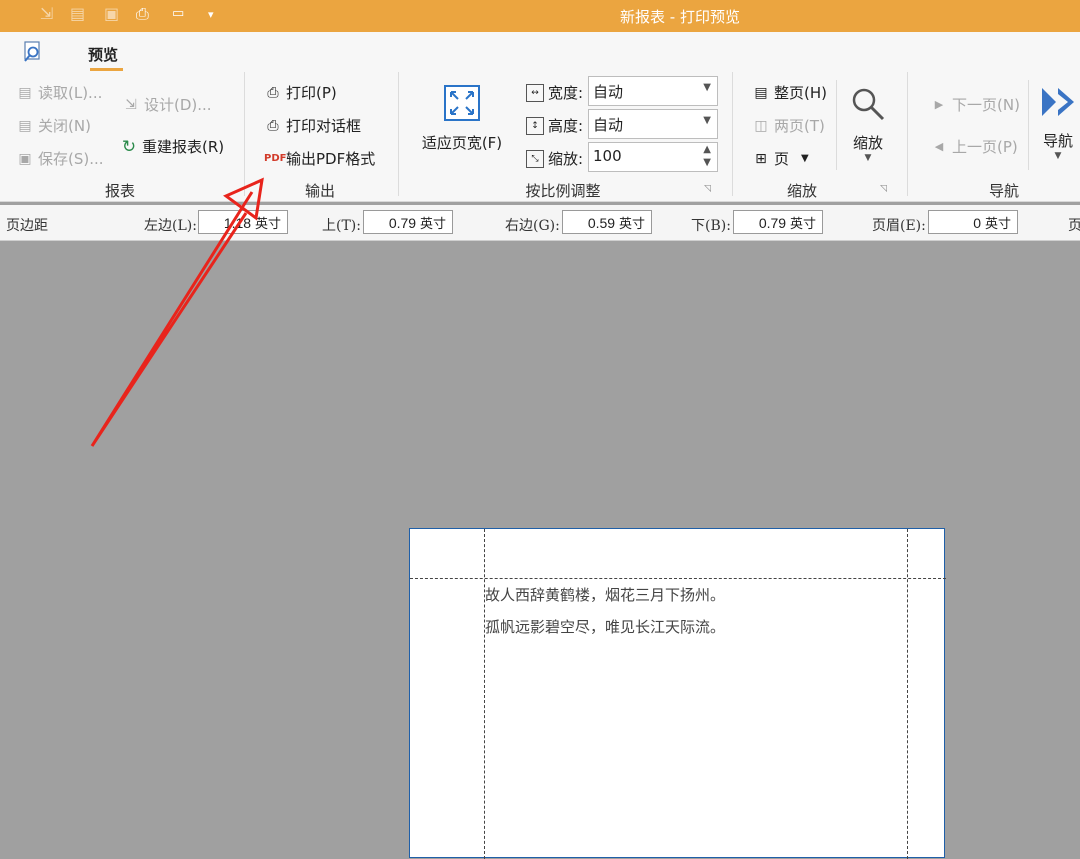 Image resolution: width=1080 pixels, height=859 pixels. I want to click on annotation-arrow-icon, so click(177, 312).